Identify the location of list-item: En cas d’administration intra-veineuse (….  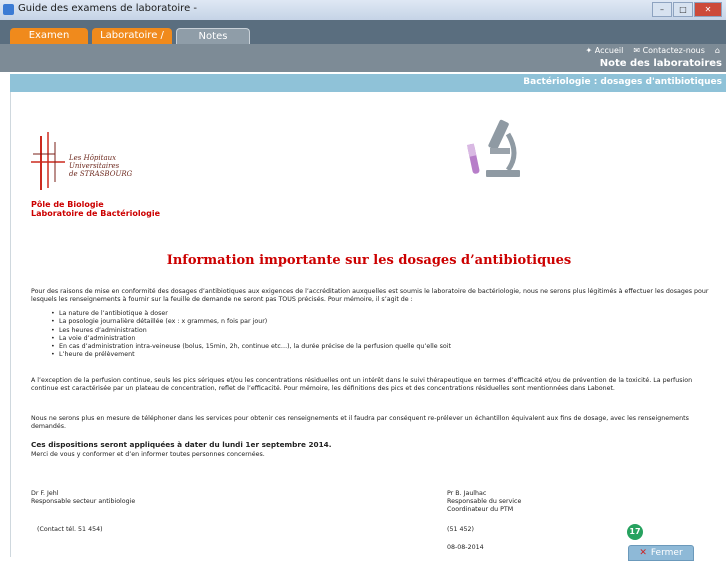
(371, 347).